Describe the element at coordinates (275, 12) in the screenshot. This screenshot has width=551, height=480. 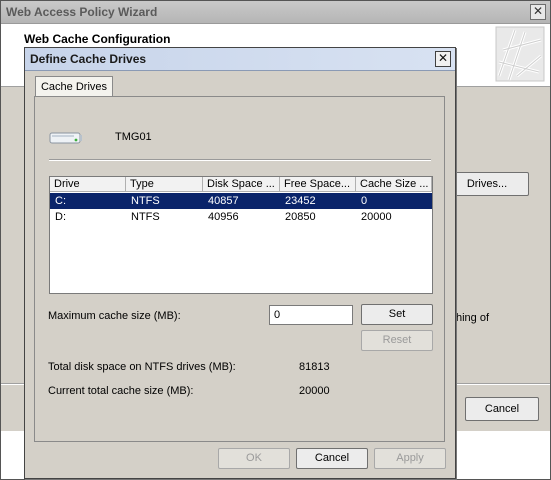
I see `wizard-titlebar: Web Access Policy Wizard ✕` at that location.